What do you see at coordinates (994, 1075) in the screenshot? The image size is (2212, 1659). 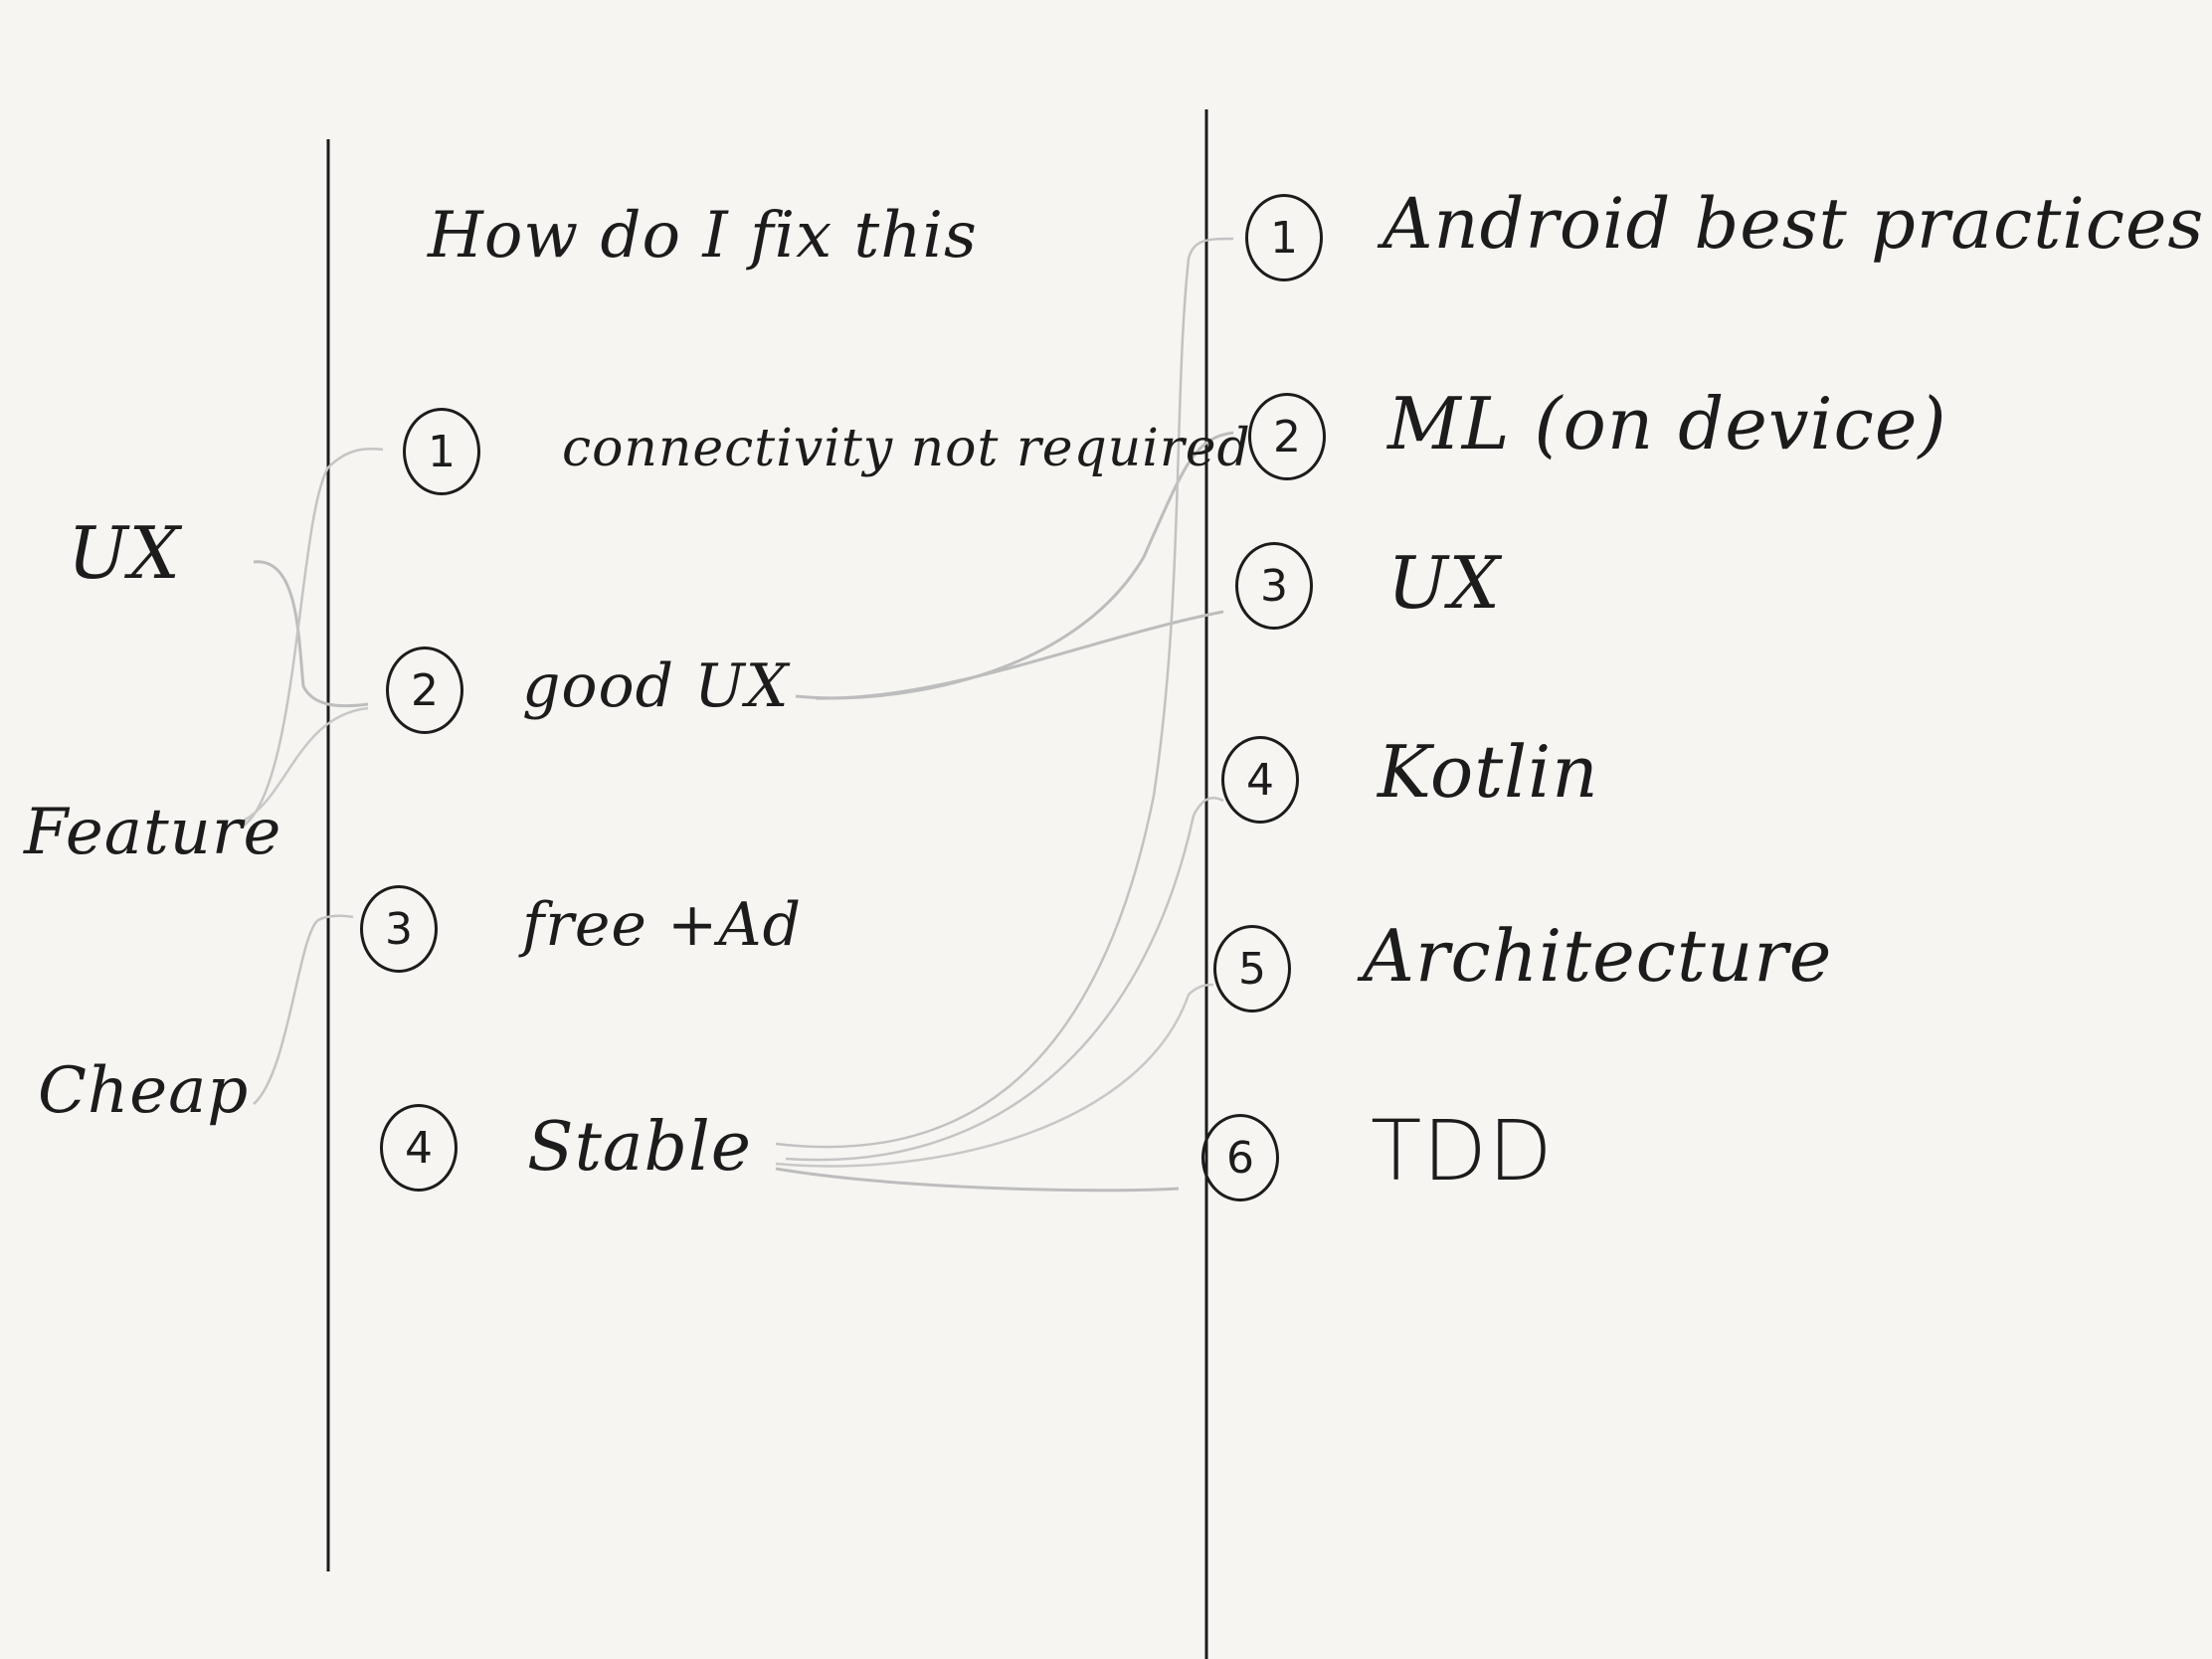 I see `connector-stable-to-architecture` at bounding box center [994, 1075].